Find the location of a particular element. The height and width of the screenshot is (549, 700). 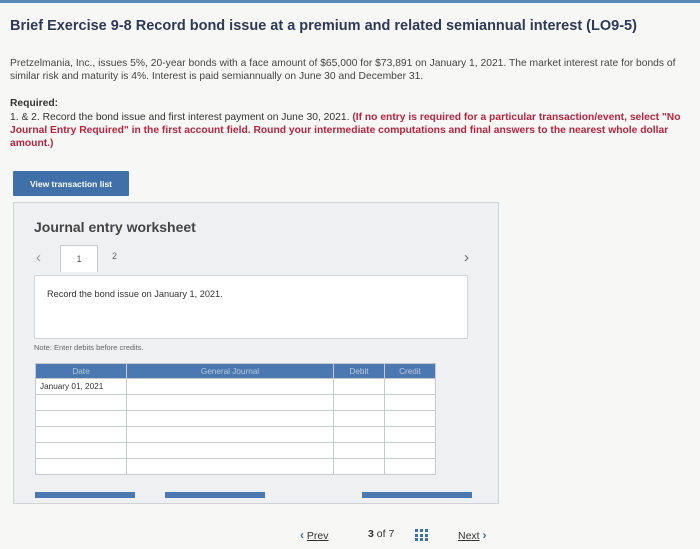

entry-note: Note: Enter debits before credits. is located at coordinates (89, 347).